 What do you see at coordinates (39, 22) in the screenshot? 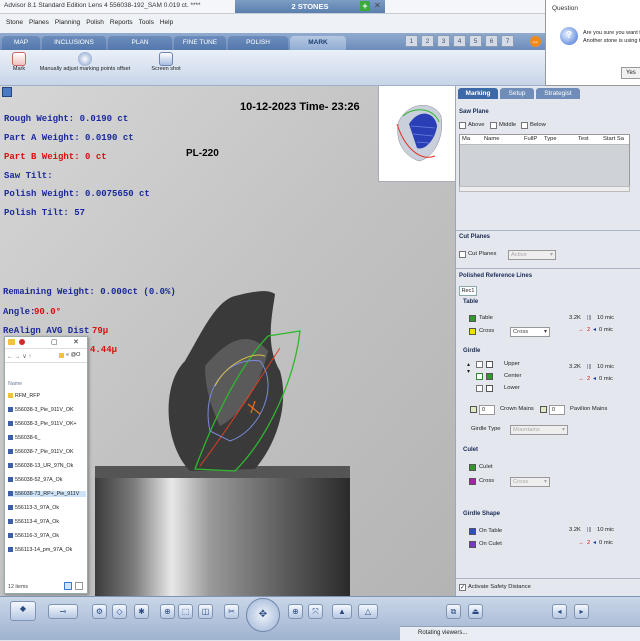
I see `menu-planes: Planes` at bounding box center [39, 22].